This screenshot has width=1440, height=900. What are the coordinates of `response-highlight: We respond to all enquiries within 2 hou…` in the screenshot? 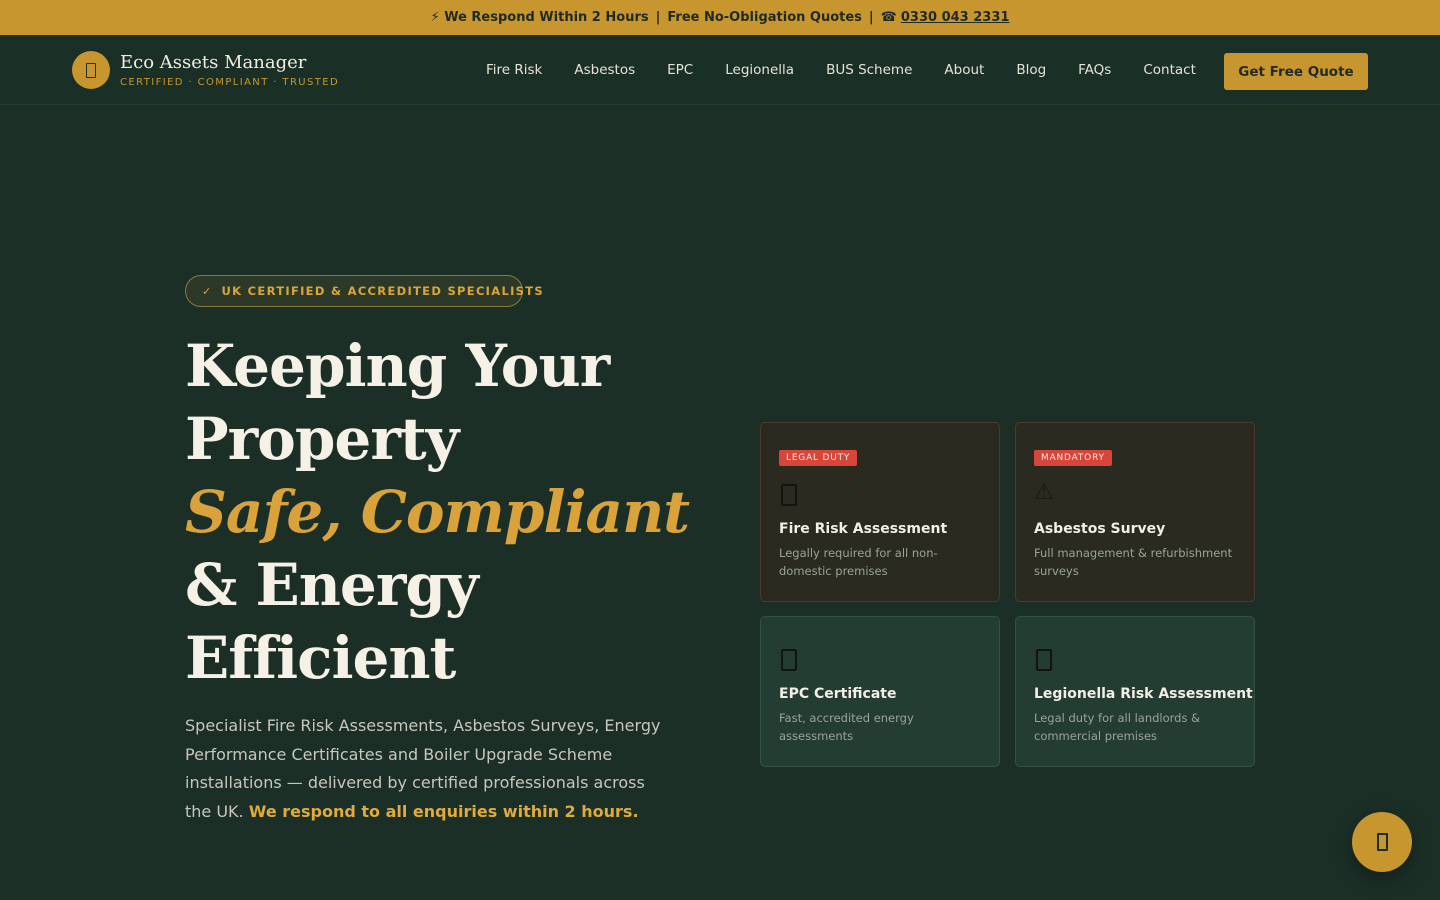 It's located at (443, 811).